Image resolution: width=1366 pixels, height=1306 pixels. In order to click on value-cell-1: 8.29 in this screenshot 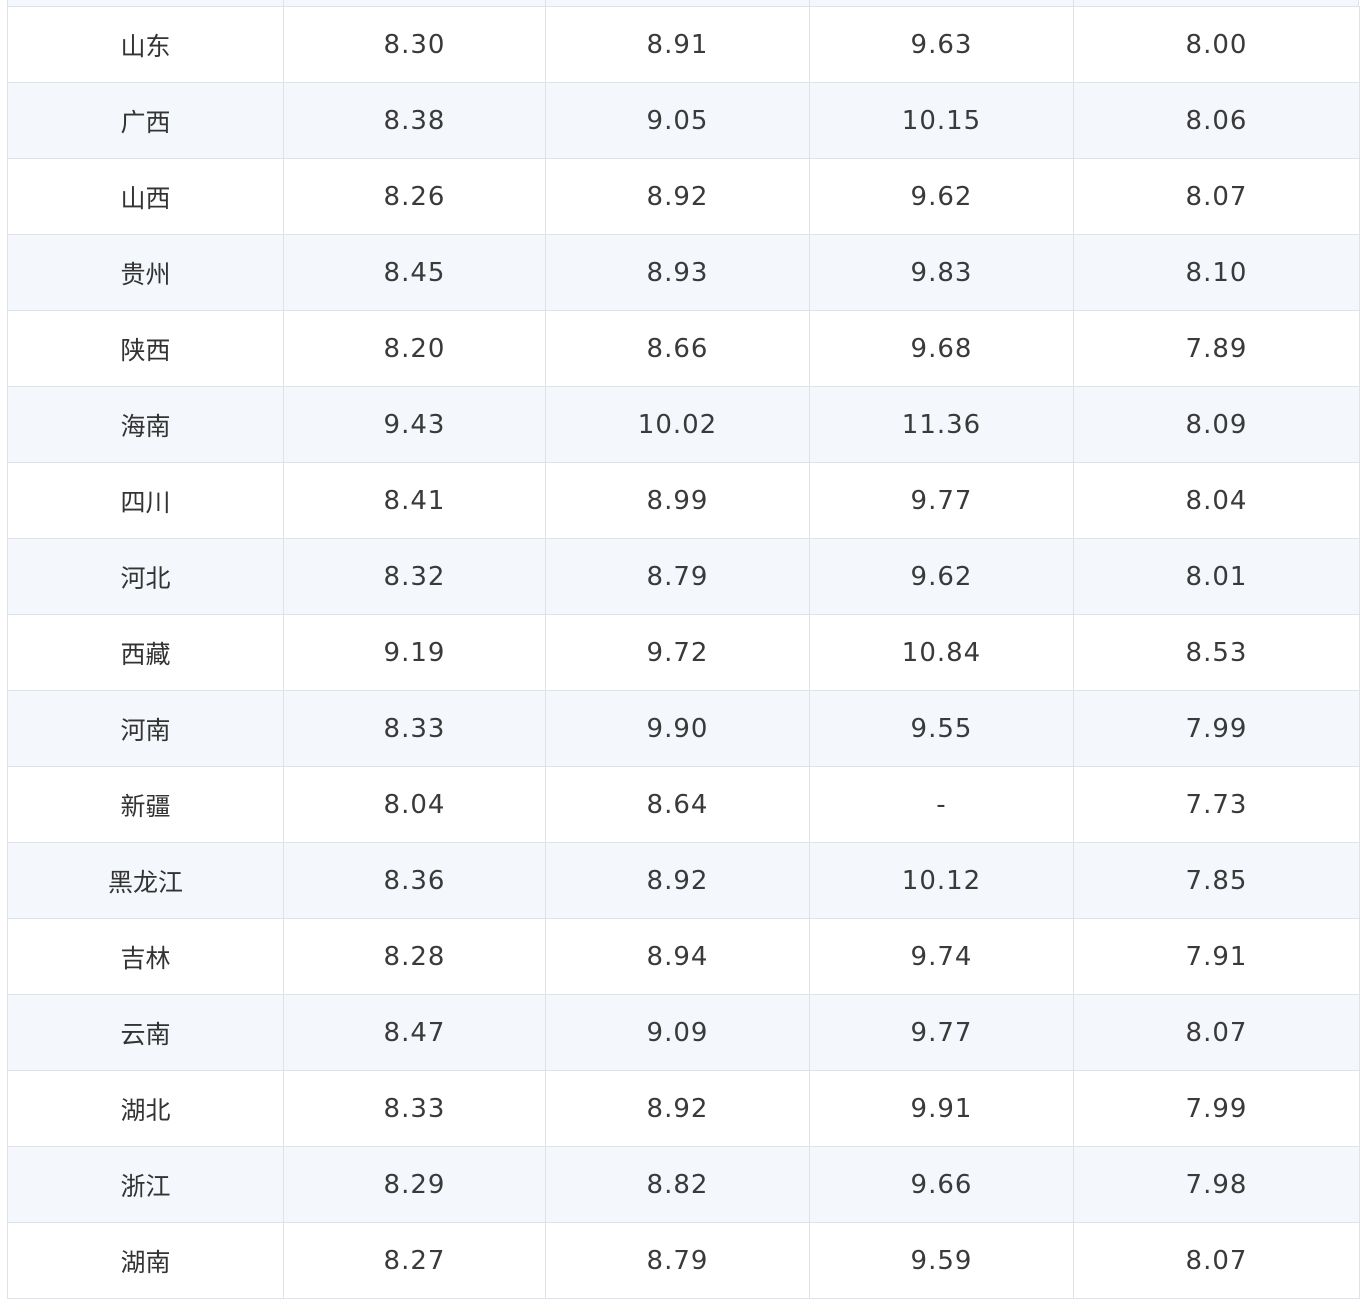, I will do `click(414, 1184)`.